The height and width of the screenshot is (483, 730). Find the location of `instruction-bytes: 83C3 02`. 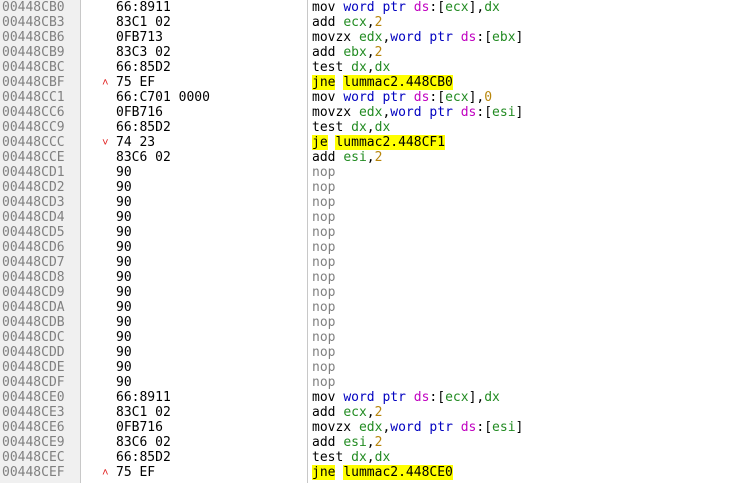

instruction-bytes: 83C3 02 is located at coordinates (143, 52).